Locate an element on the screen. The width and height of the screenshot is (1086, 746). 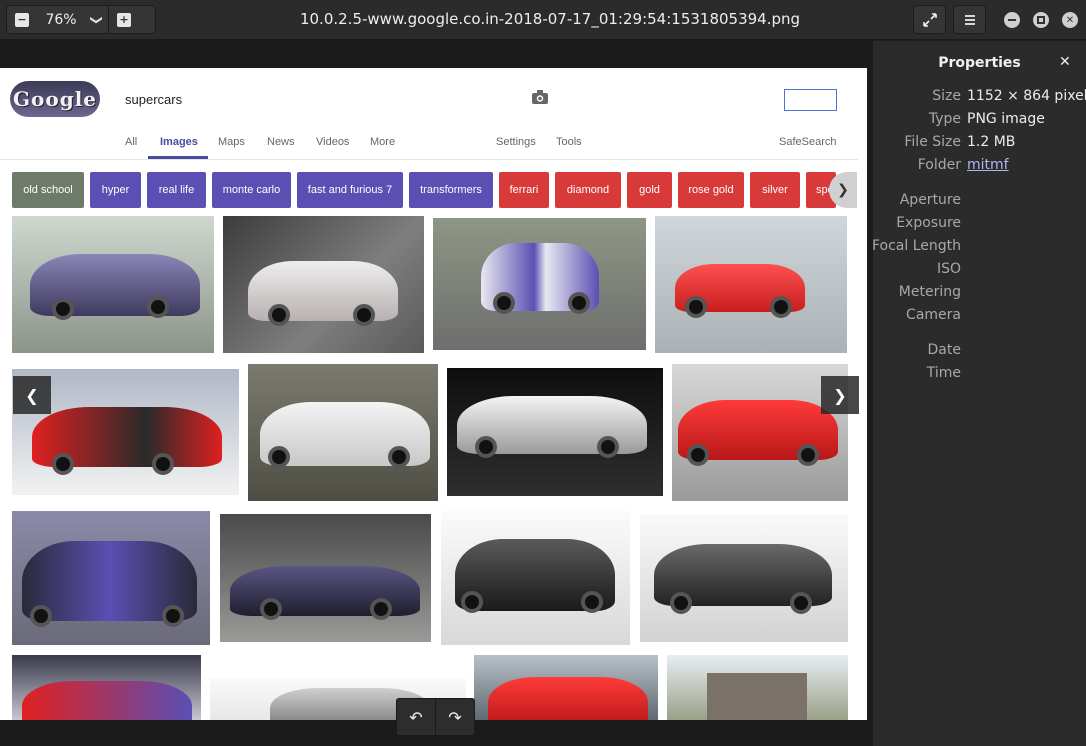
chip-diamond: diamond is located at coordinates (588, 190).